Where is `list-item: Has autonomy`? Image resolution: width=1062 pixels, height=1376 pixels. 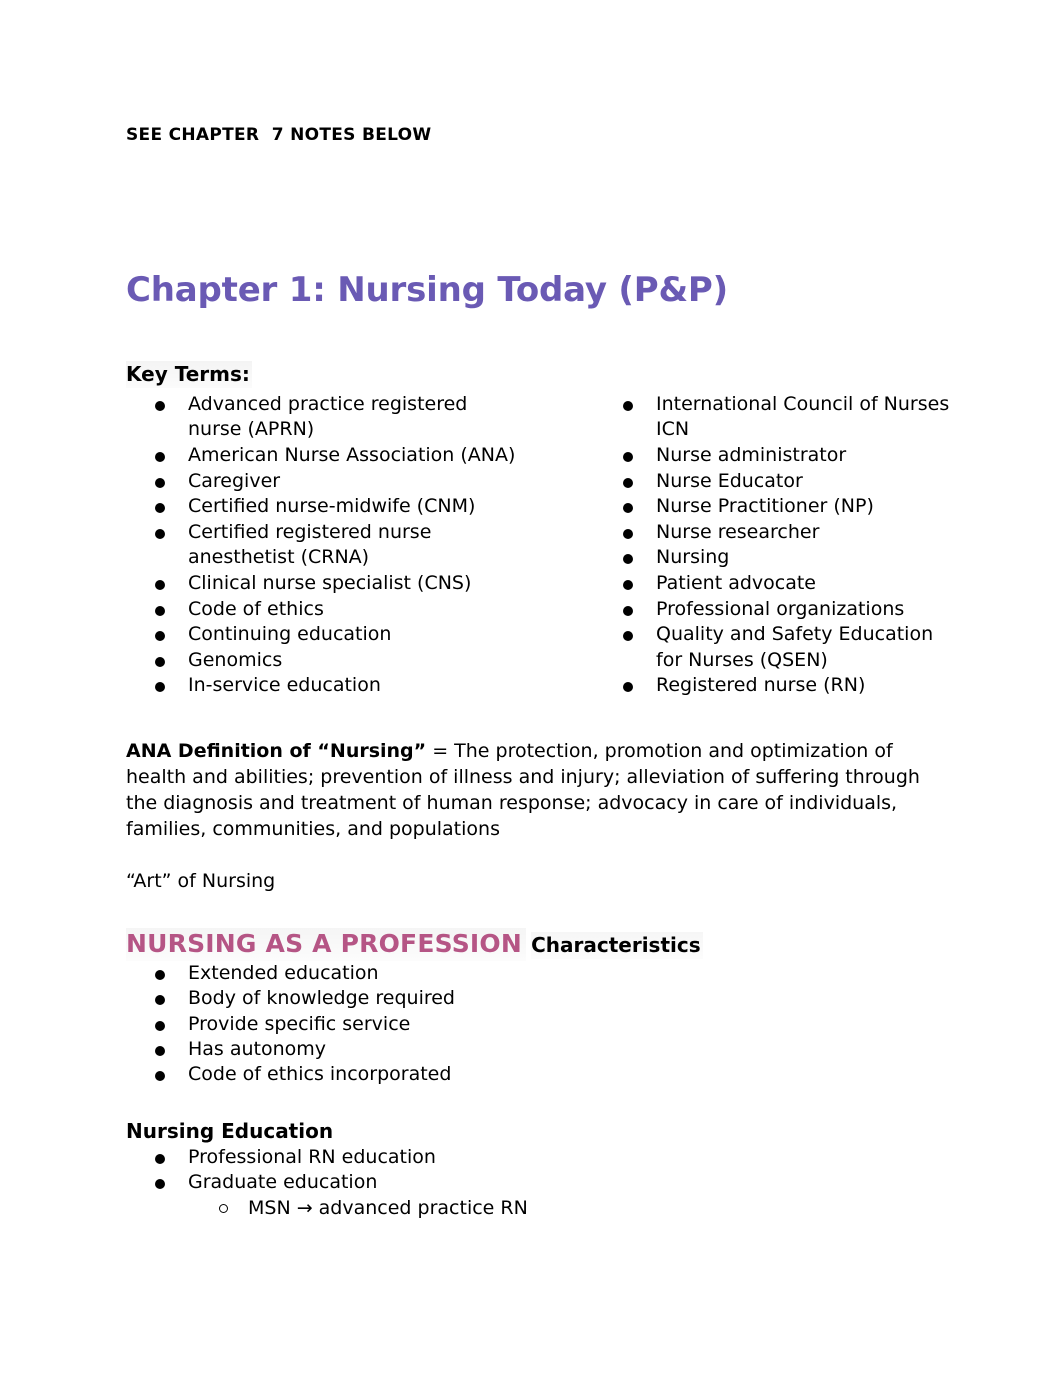 list-item: Has autonomy is located at coordinates (544, 1049).